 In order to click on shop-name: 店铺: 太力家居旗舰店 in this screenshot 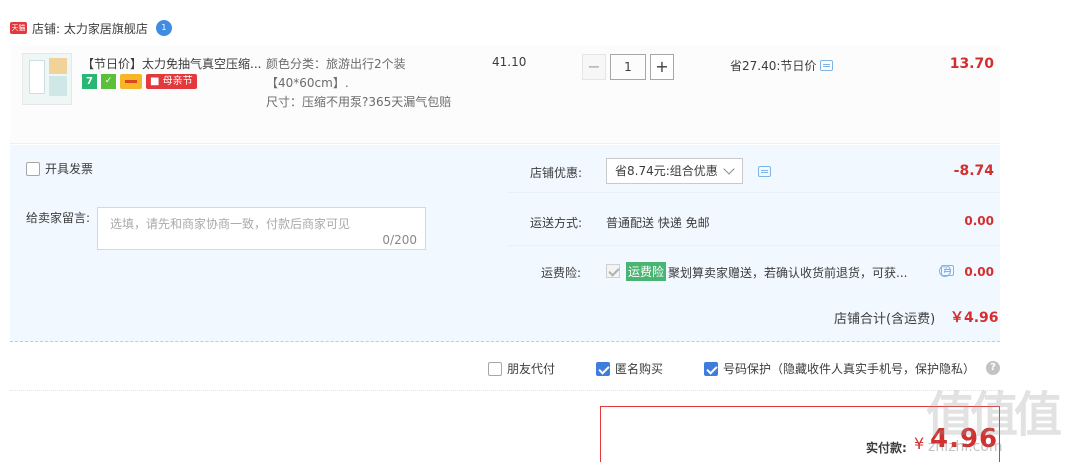, I will do `click(90, 28)`.